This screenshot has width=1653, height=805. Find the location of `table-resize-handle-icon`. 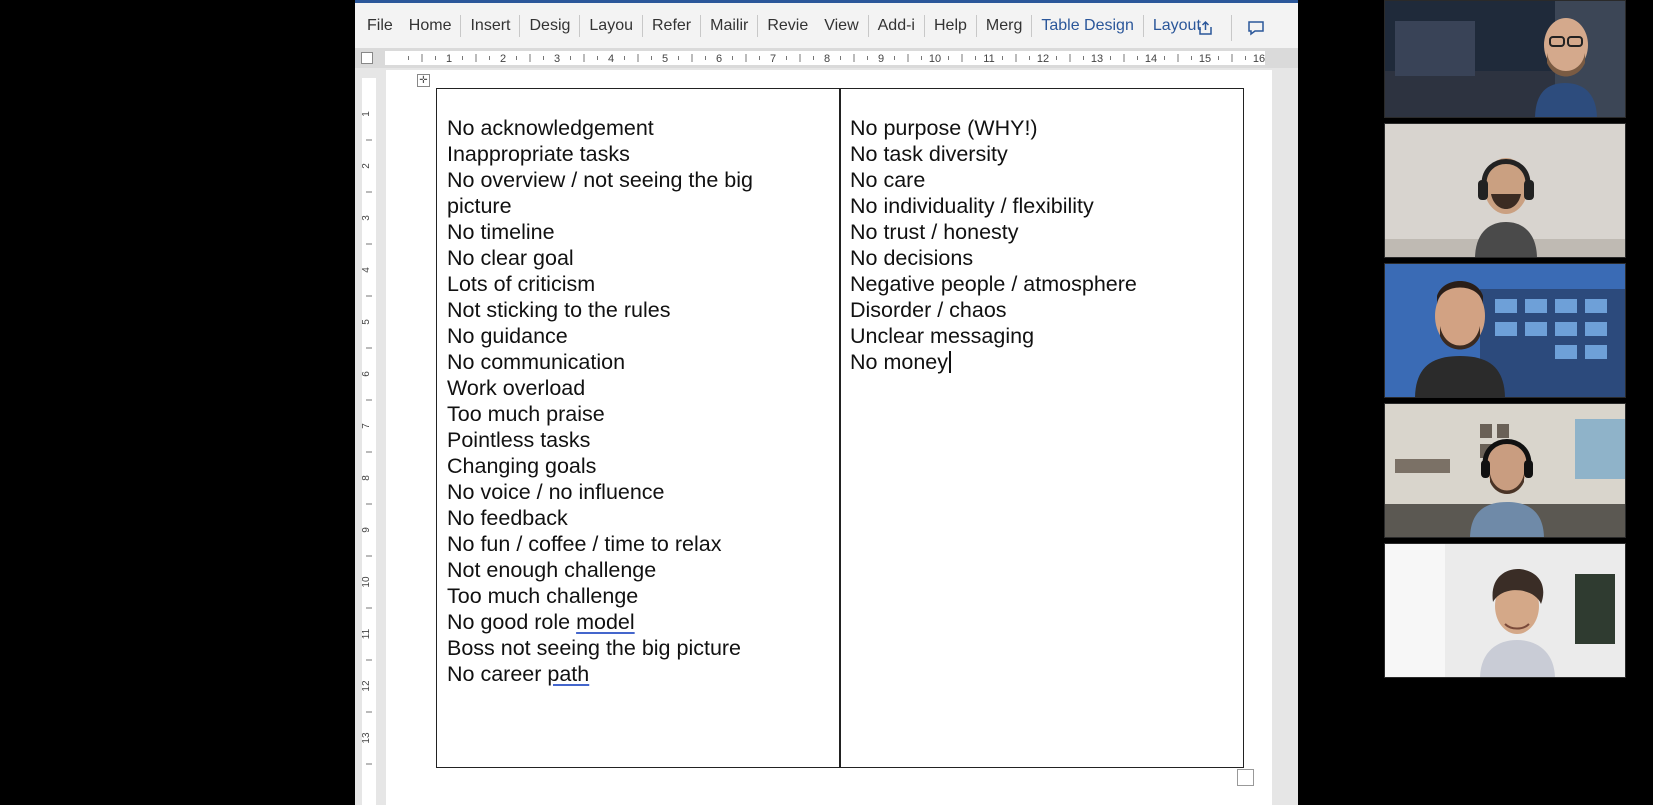

table-resize-handle-icon is located at coordinates (1245, 777).